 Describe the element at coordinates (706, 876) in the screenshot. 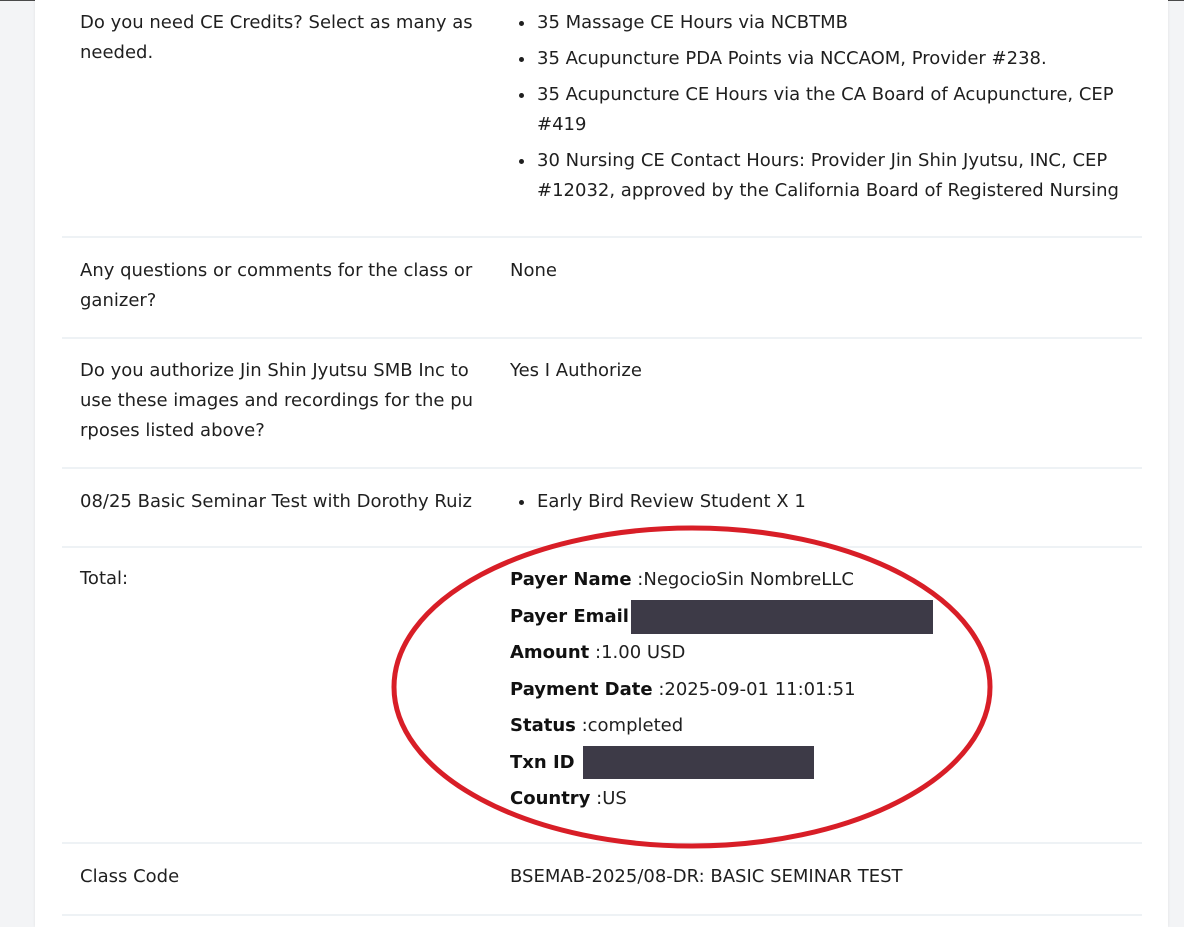

I see `class-code-value: BSEMAB-2025/08-DR: BASIC SEMINAR TEST` at that location.